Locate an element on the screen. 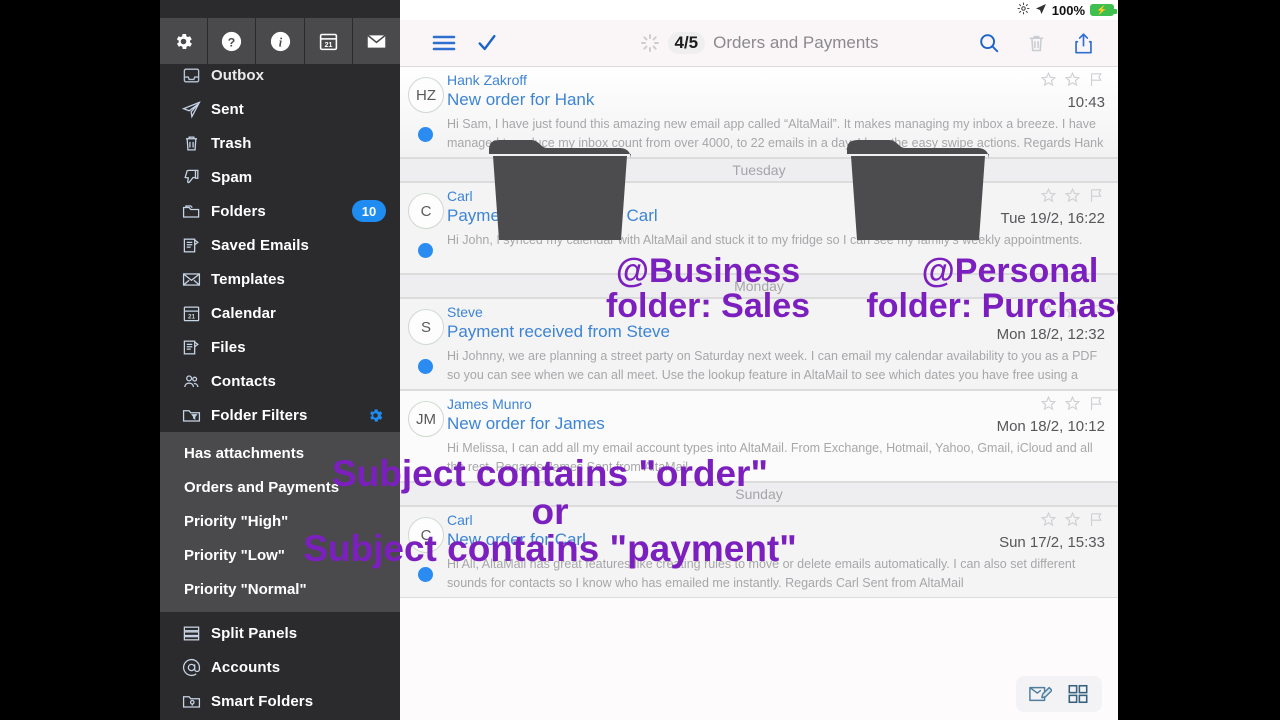 The height and width of the screenshot is (720, 1280). sidebar-item-accounts: Accounts is located at coordinates (280, 667).